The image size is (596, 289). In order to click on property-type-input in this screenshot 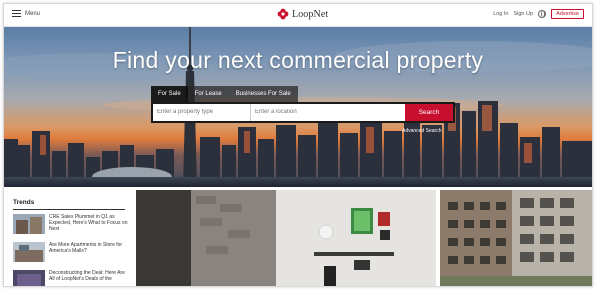, I will do `click(202, 112)`.